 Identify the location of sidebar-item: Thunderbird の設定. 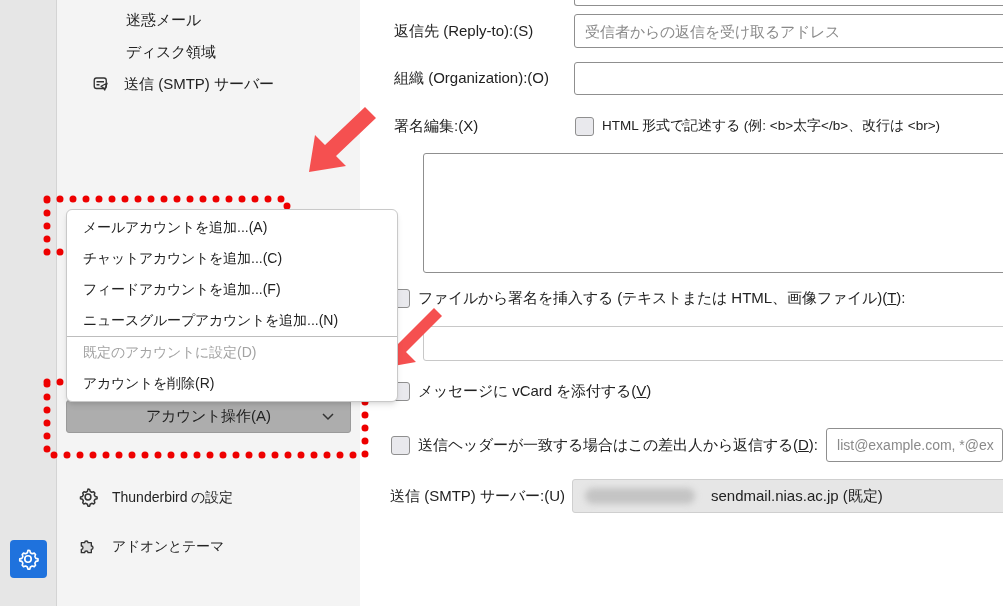
(208, 497).